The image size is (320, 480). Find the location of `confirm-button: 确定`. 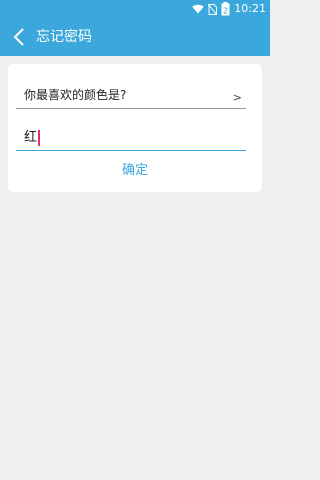

confirm-button: 确定 is located at coordinates (135, 171).